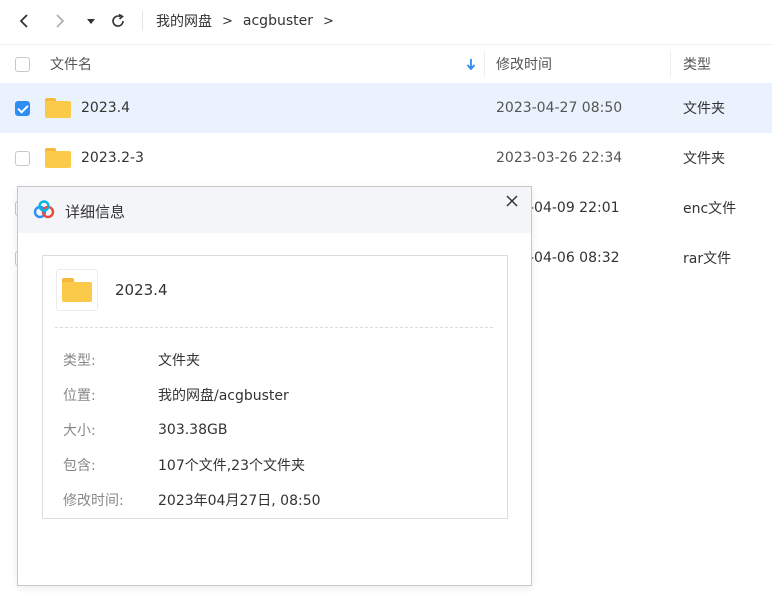 Image resolution: width=772 pixels, height=607 pixels. I want to click on chevron-right-icon, so click(60, 21).